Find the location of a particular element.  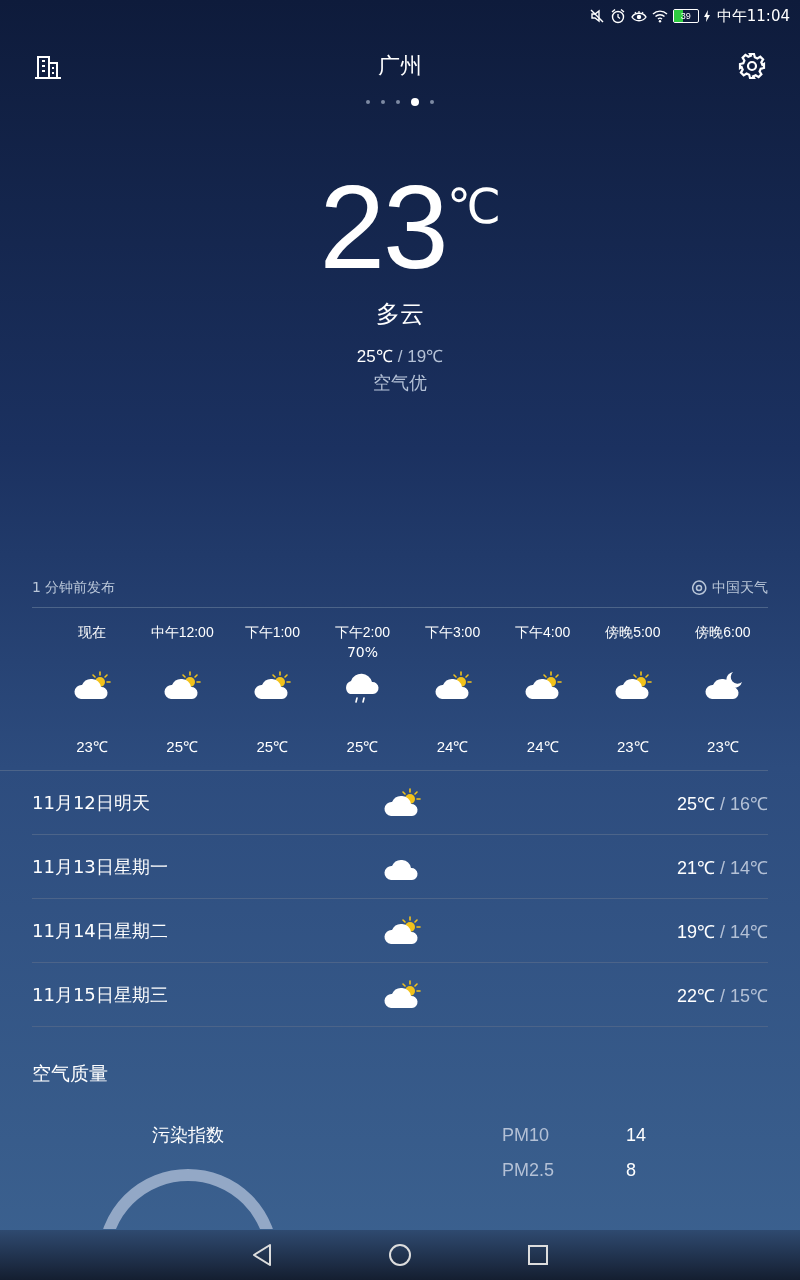

settings-icon is located at coordinates (752, 66).